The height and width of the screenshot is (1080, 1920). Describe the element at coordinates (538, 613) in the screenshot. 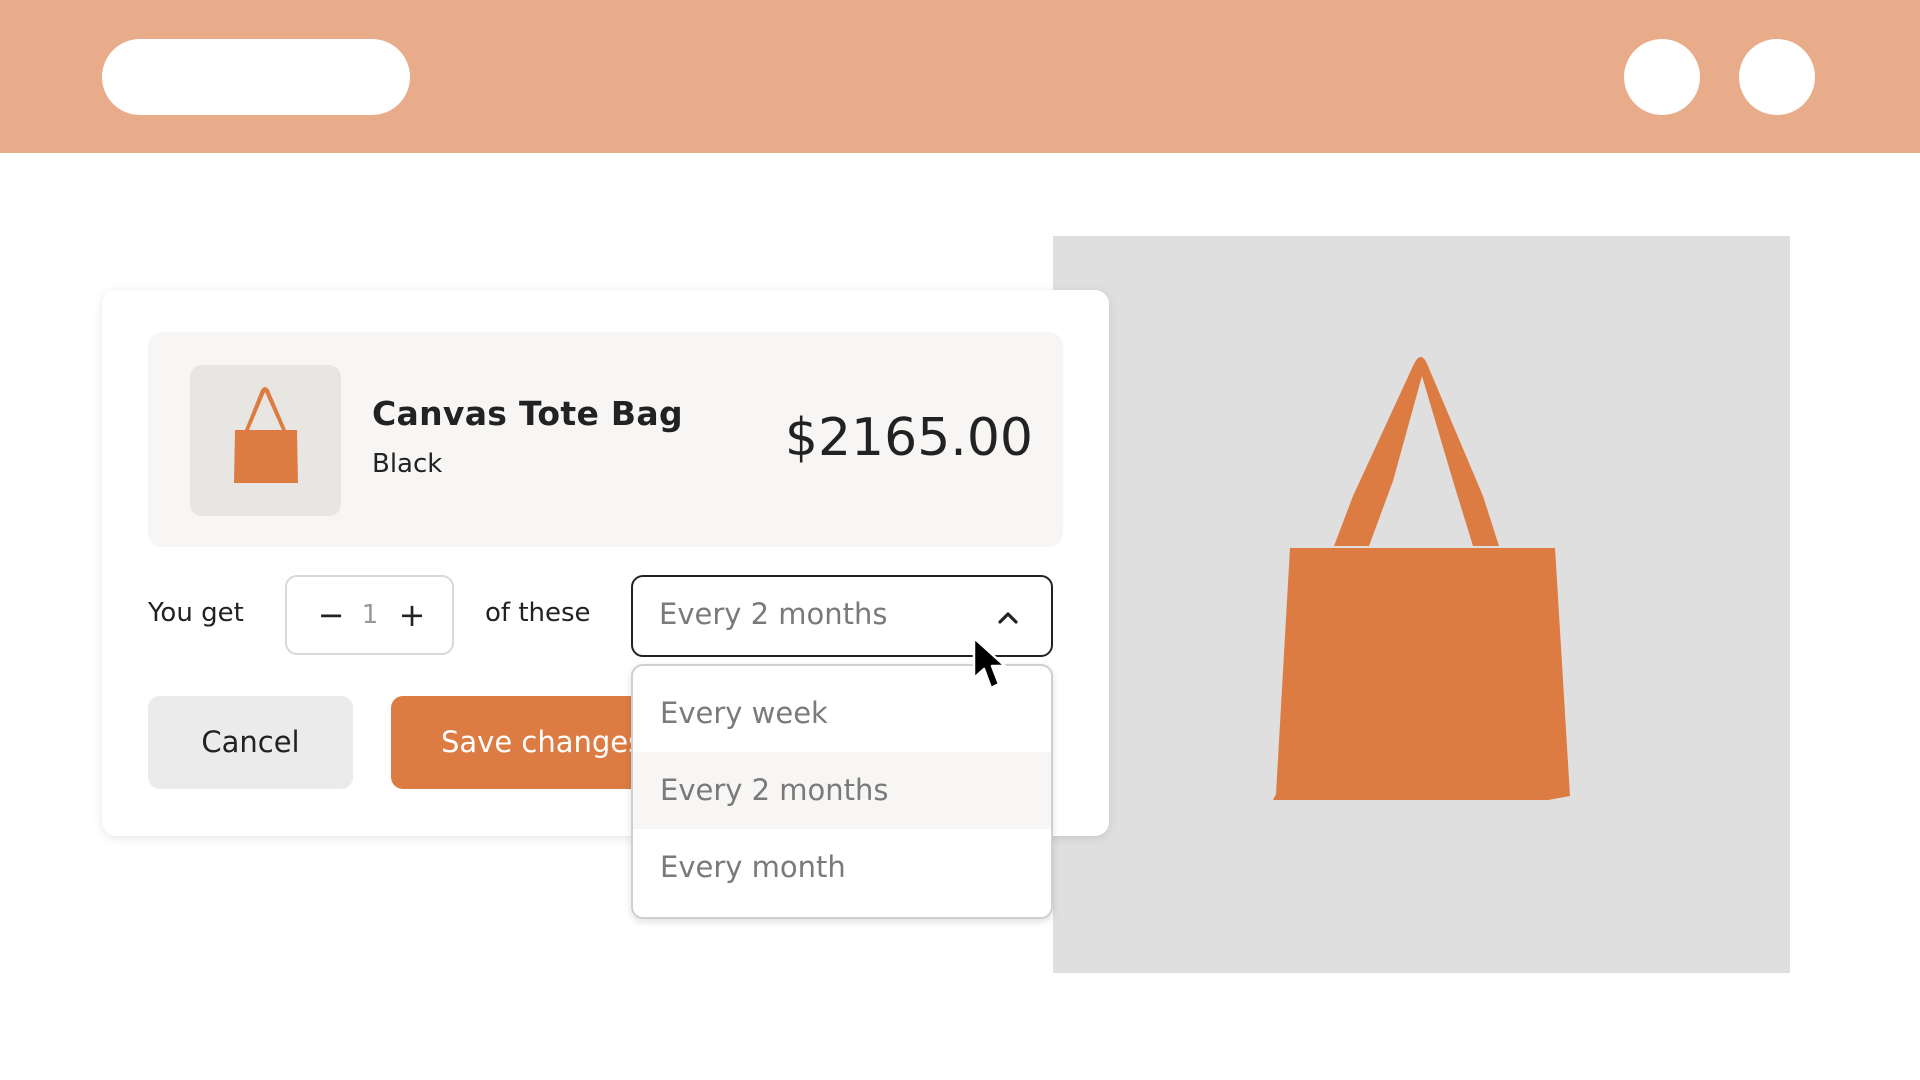

I see `of-these-label: of these` at that location.